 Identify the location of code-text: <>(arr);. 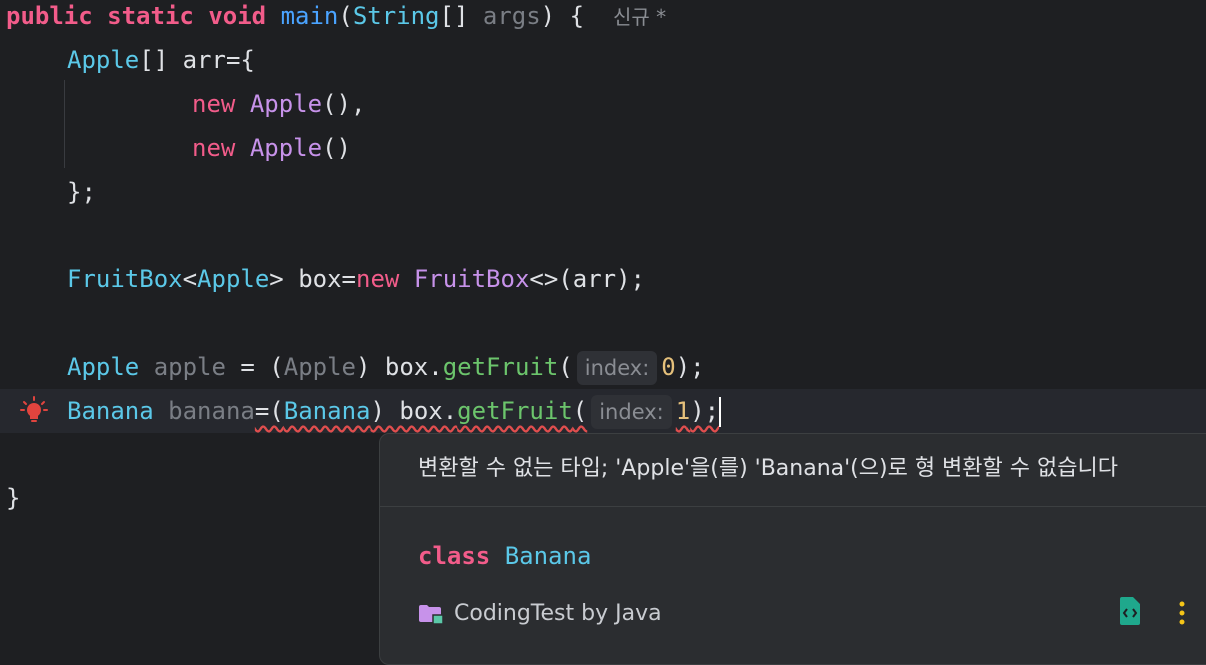
(587, 279).